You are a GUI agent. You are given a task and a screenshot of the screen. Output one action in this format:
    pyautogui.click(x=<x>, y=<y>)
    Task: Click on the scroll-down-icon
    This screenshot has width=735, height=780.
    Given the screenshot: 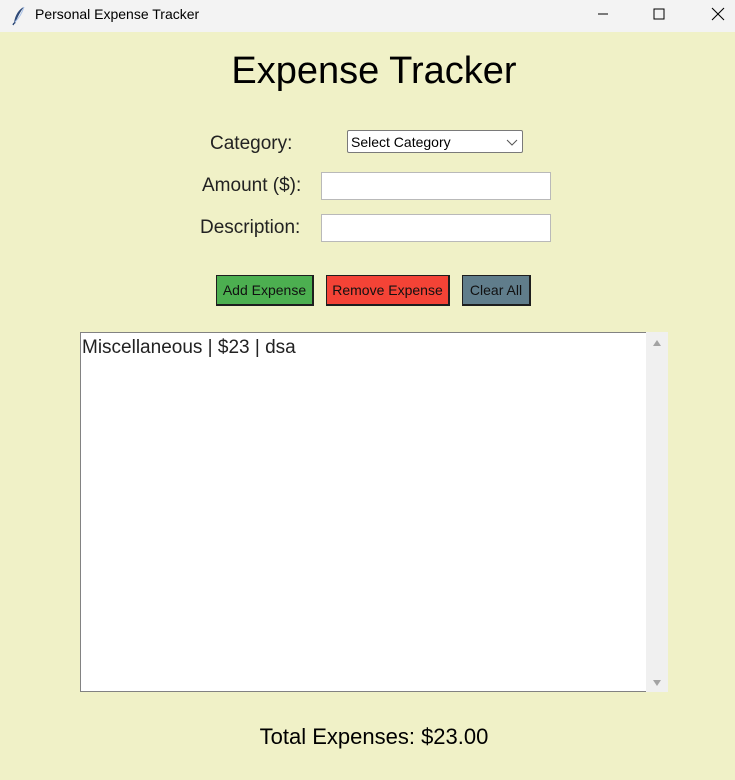 What is the action you would take?
    pyautogui.click(x=657, y=683)
    